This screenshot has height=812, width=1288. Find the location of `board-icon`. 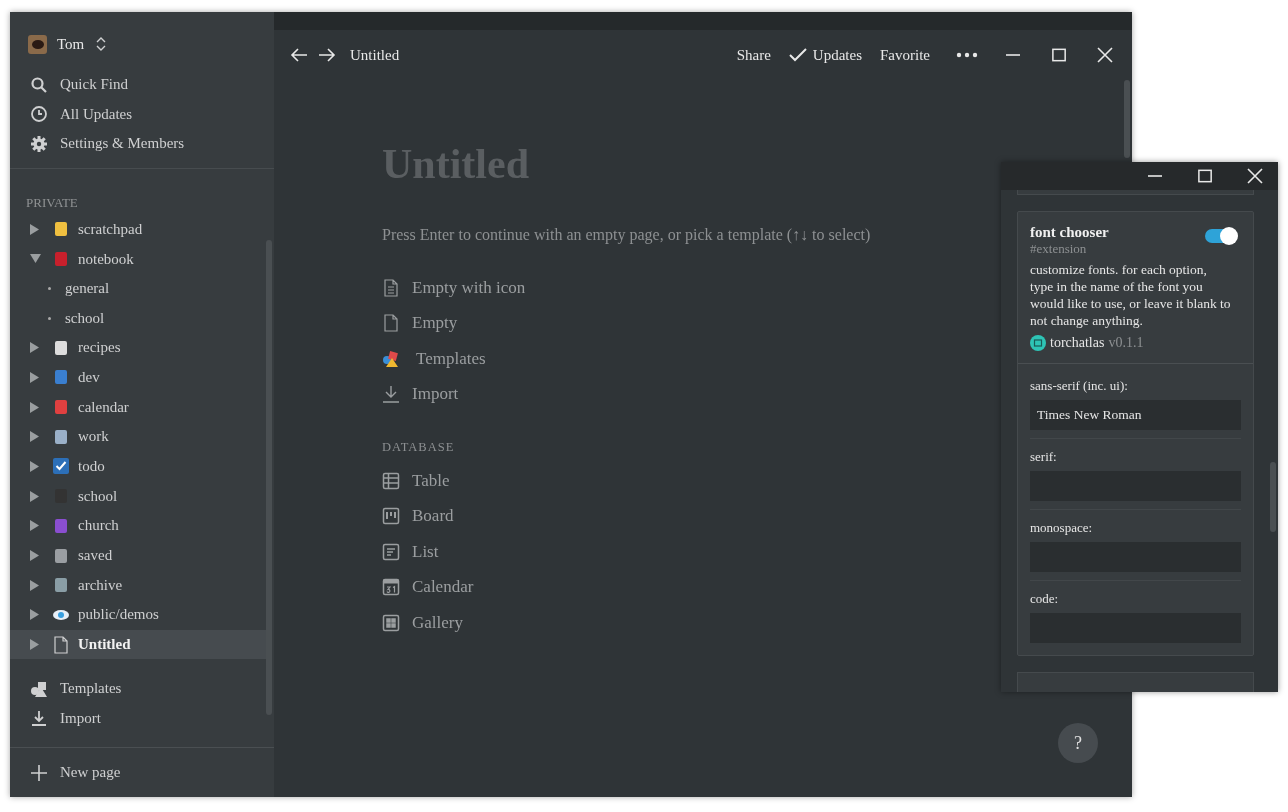

board-icon is located at coordinates (391, 516).